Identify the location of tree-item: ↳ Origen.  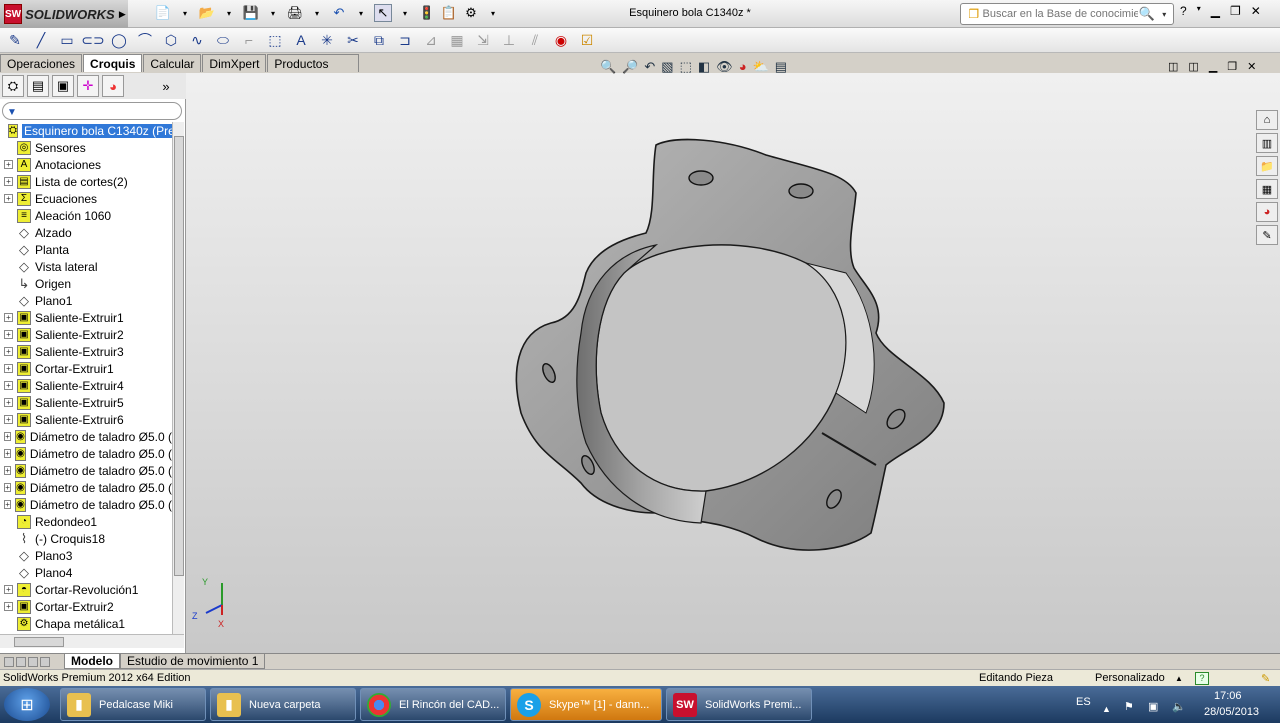
(86, 283).